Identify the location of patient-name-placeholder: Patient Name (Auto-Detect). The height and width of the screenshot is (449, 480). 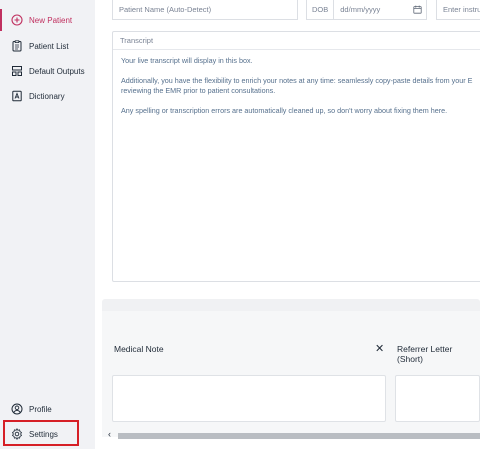
(165, 9).